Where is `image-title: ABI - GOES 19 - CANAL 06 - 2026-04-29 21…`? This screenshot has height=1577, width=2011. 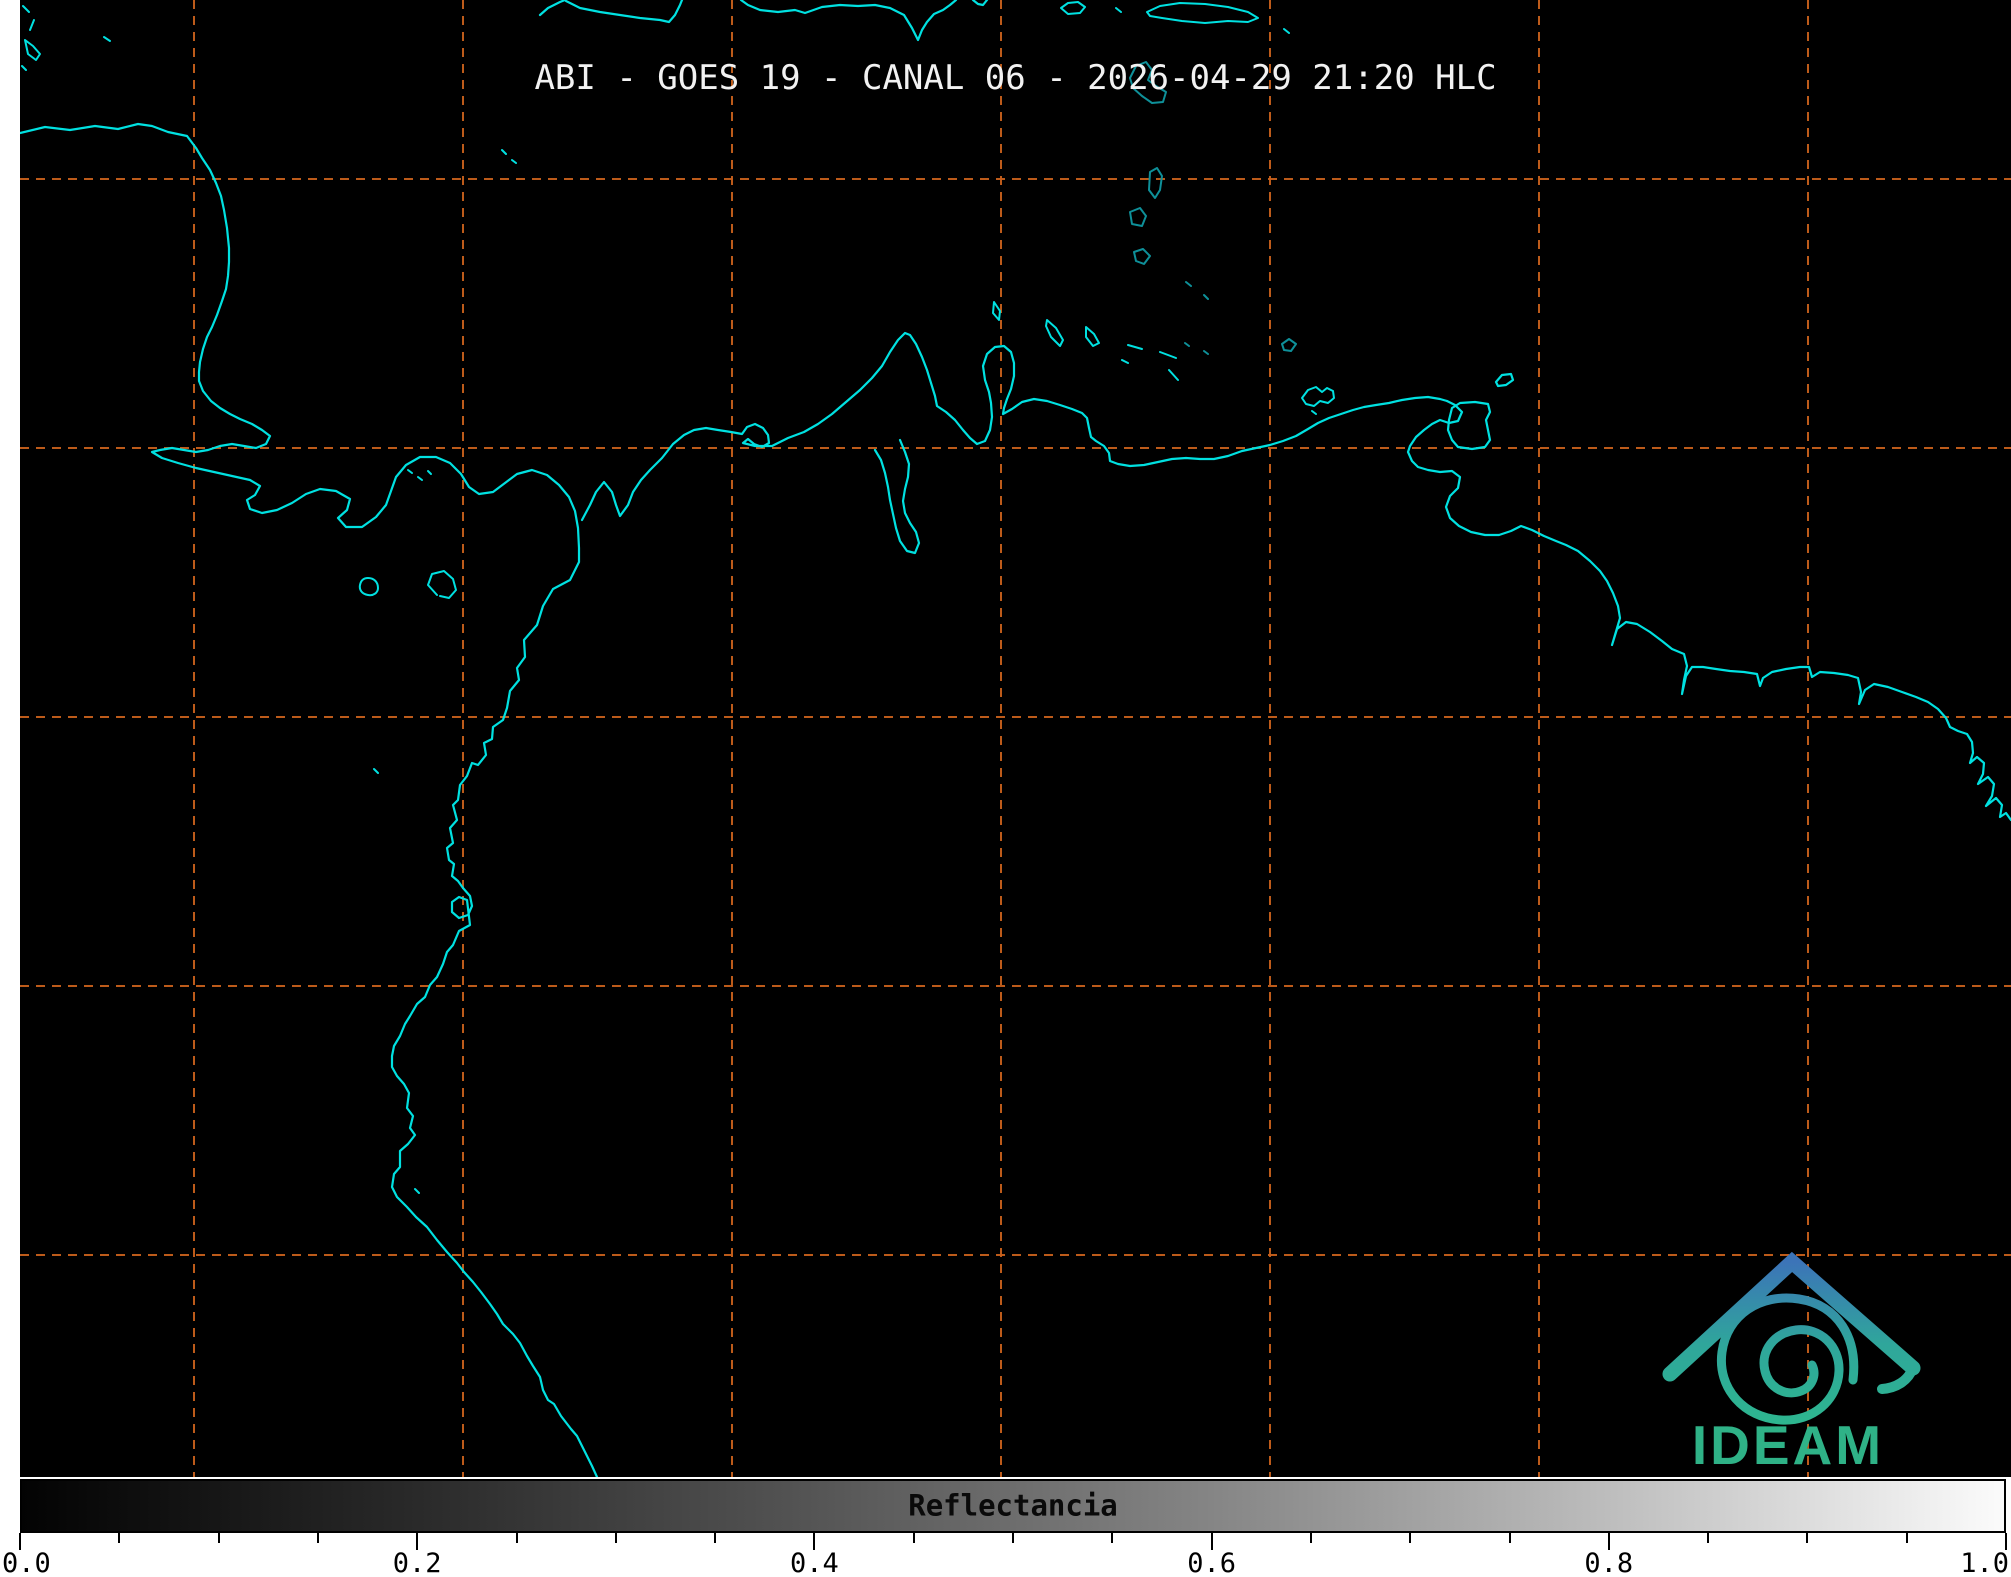
image-title: ABI - GOES 19 - CANAL 06 - 2026-04-29 21… is located at coordinates (1015, 78).